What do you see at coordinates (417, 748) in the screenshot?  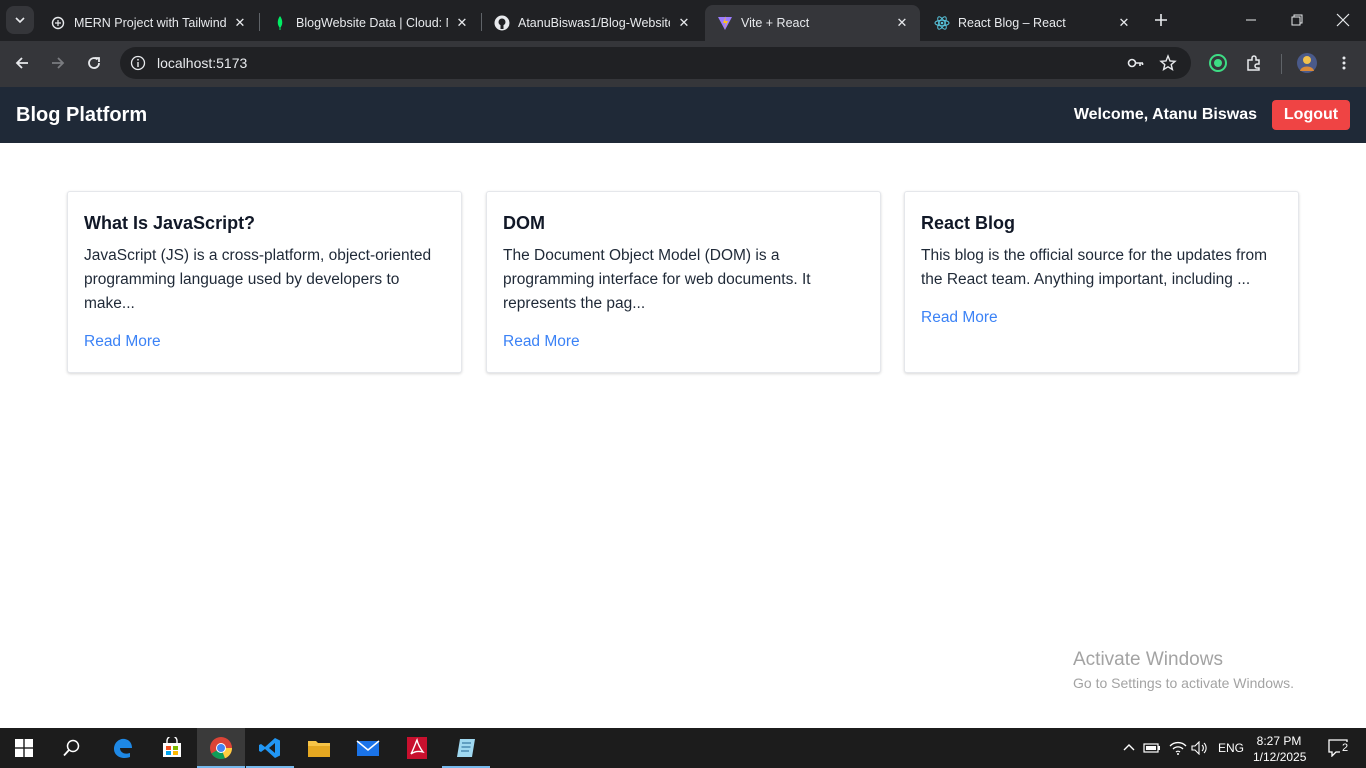 I see `acrobat-icon` at bounding box center [417, 748].